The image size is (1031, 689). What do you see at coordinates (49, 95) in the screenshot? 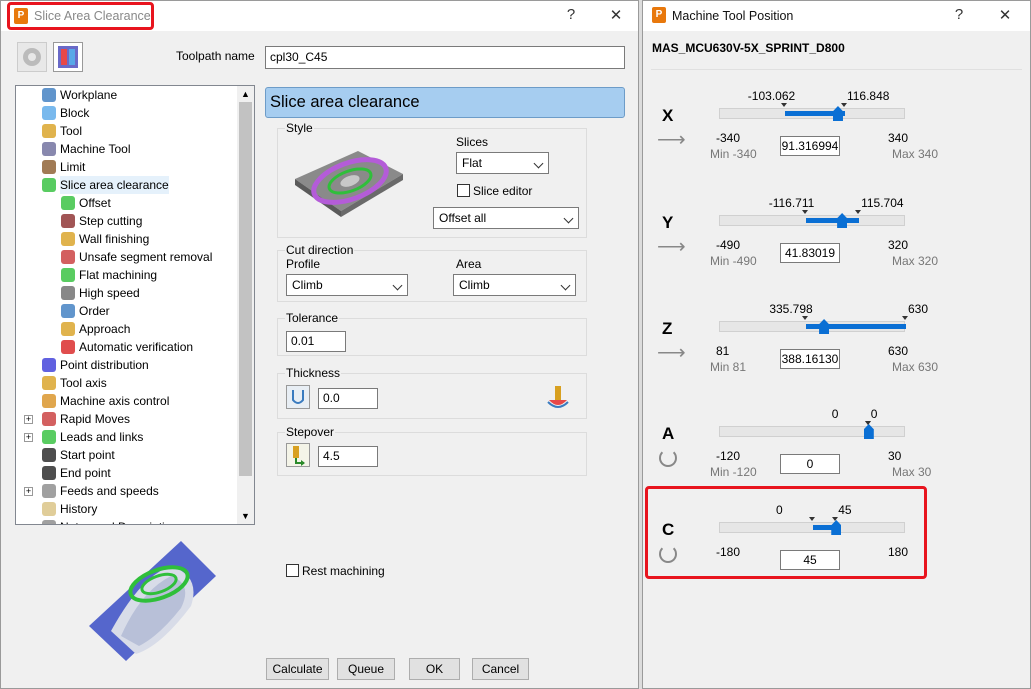
I see `workplane-icon` at bounding box center [49, 95].